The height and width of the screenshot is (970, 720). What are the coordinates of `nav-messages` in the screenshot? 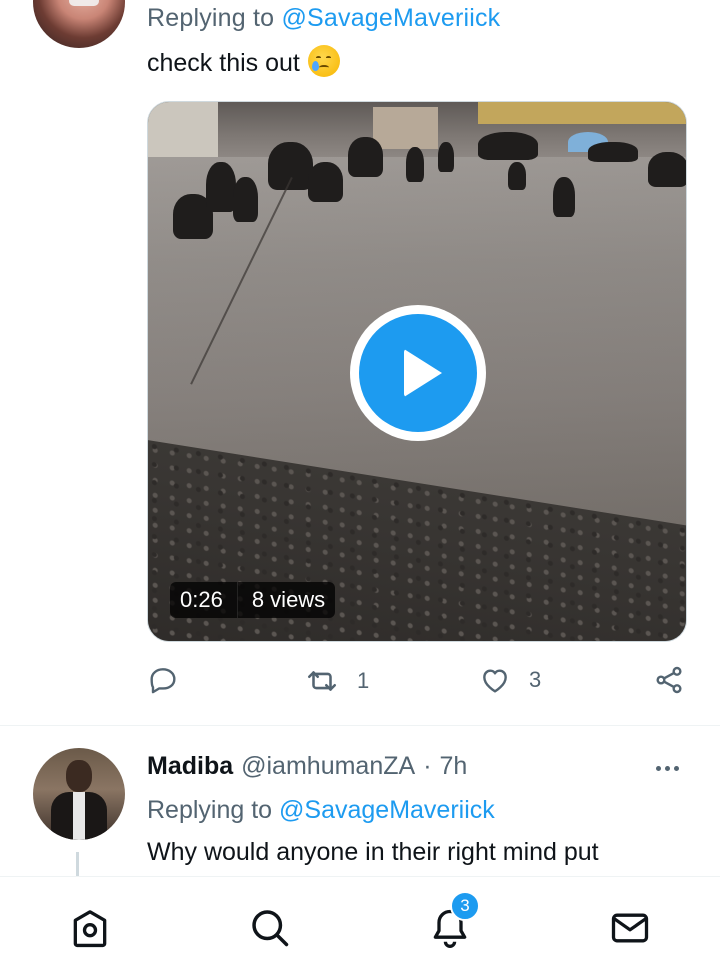 It's located at (630, 928).